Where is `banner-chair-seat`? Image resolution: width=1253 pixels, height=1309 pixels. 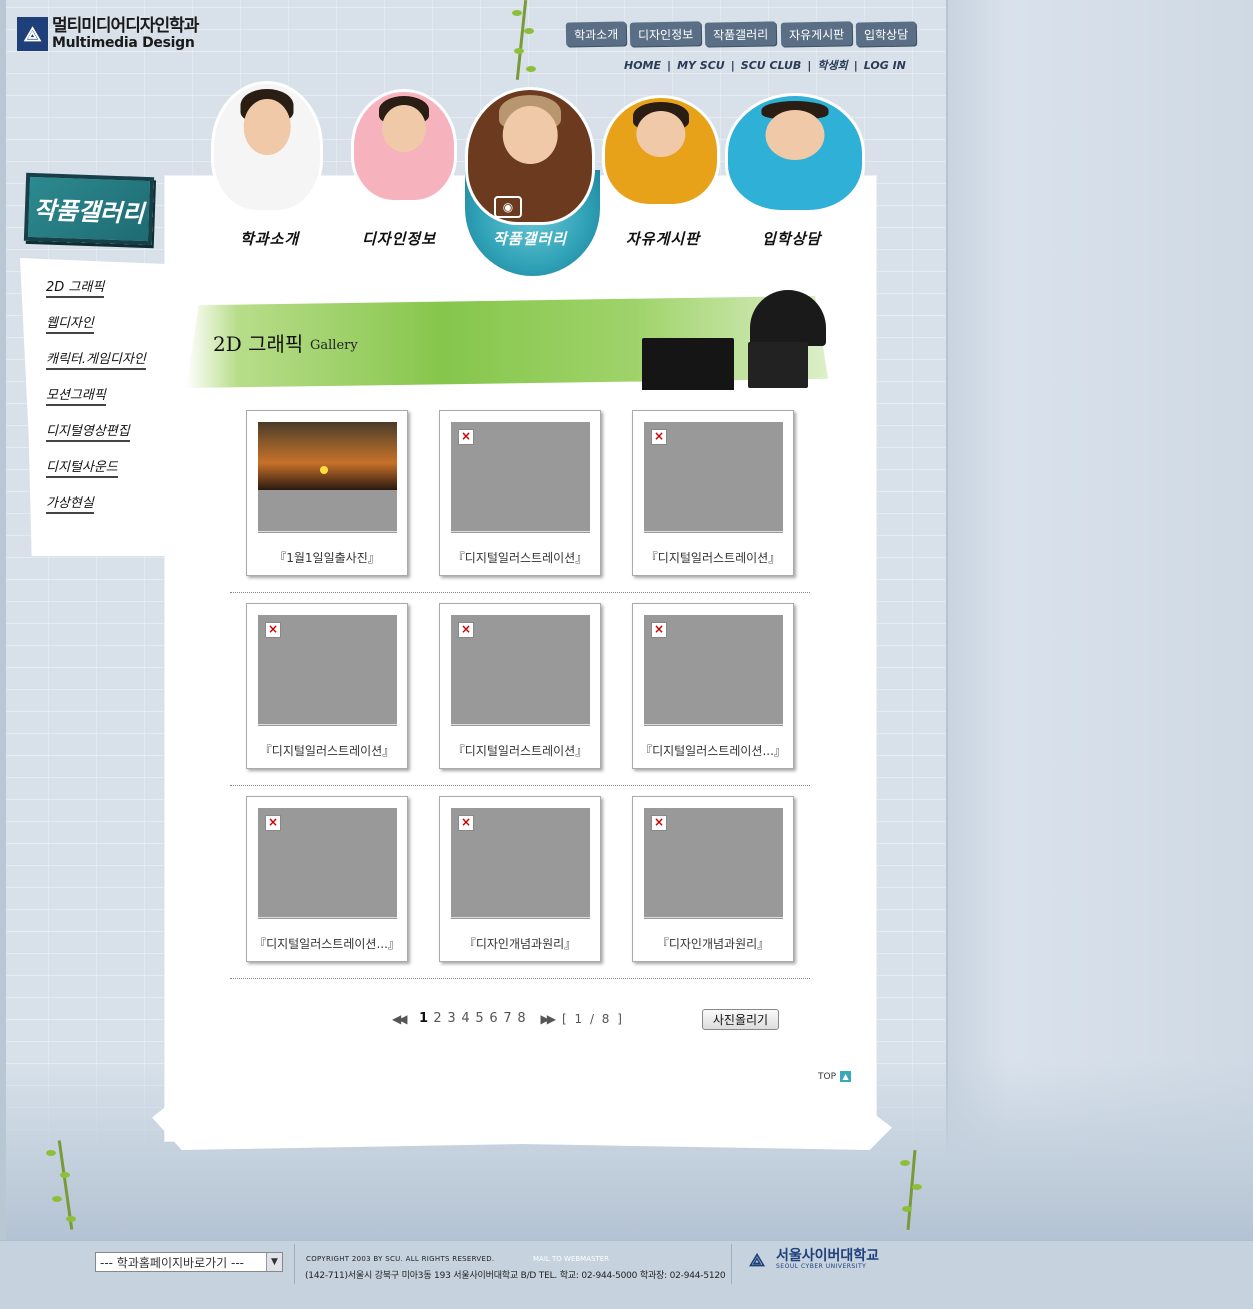
banner-chair-seat is located at coordinates (778, 365).